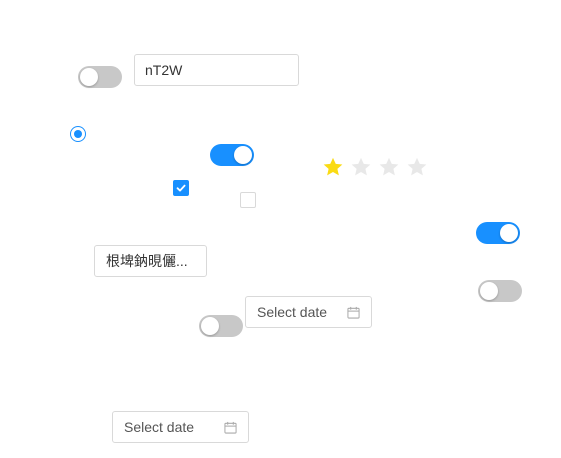 This screenshot has width=561, height=458. I want to click on checkbox-checked, so click(181, 188).